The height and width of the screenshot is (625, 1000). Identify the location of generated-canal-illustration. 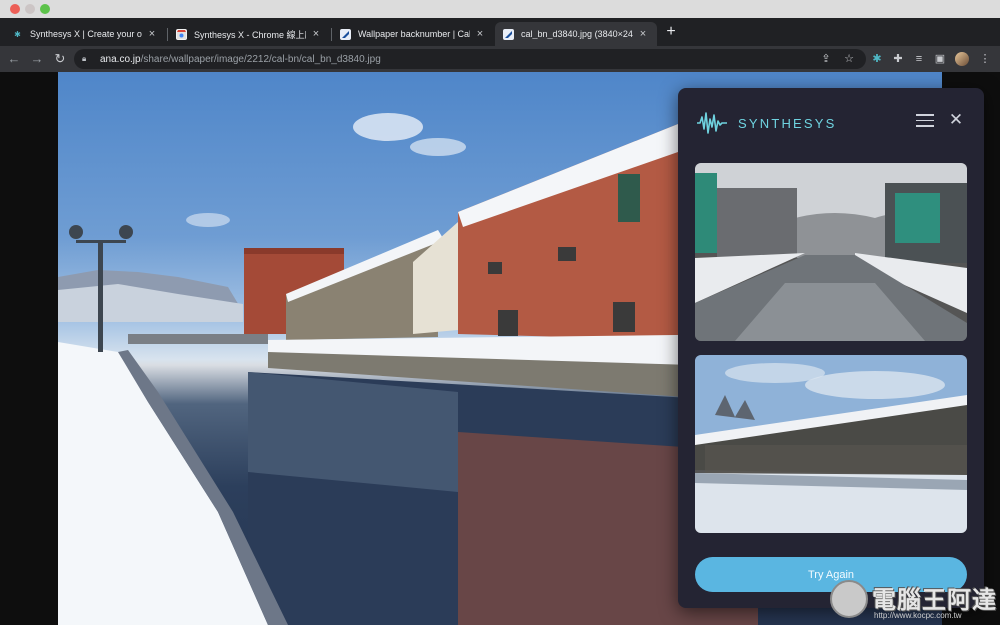
(831, 252).